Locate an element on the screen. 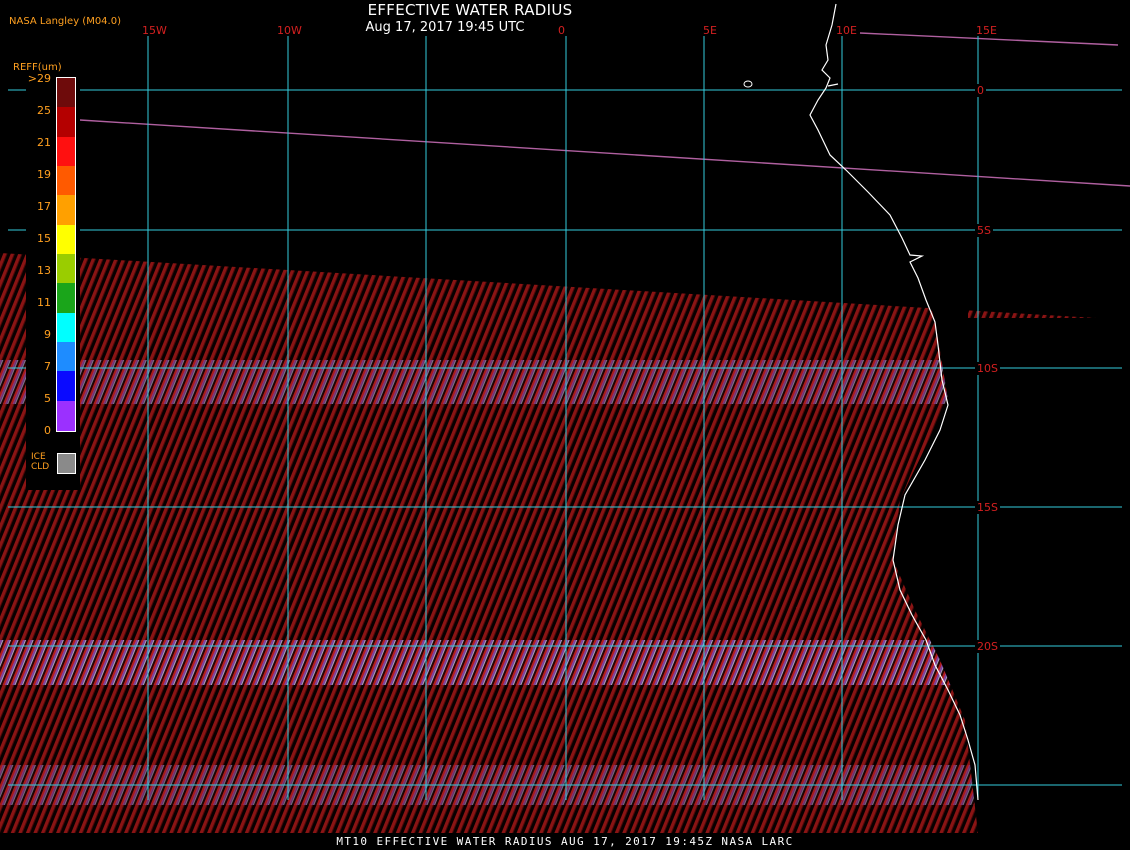 This screenshot has height=850, width=1130. legend-tick-label: 7 is located at coordinates (47, 366).